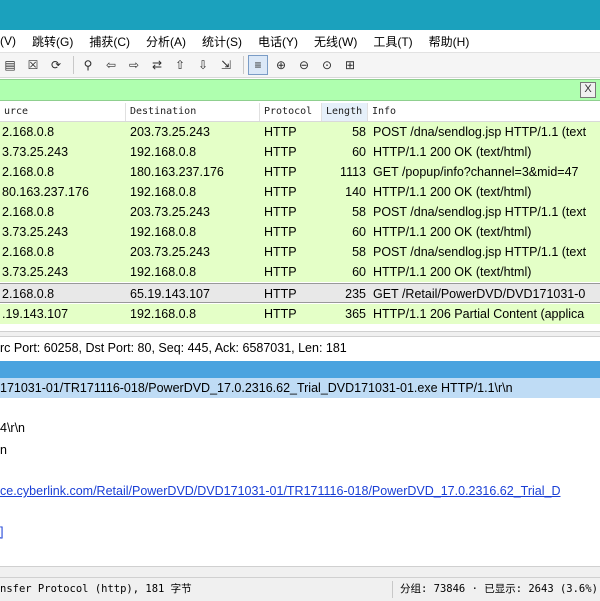  Describe the element at coordinates (355, 294) in the screenshot. I see `packet-length: 235` at that location.